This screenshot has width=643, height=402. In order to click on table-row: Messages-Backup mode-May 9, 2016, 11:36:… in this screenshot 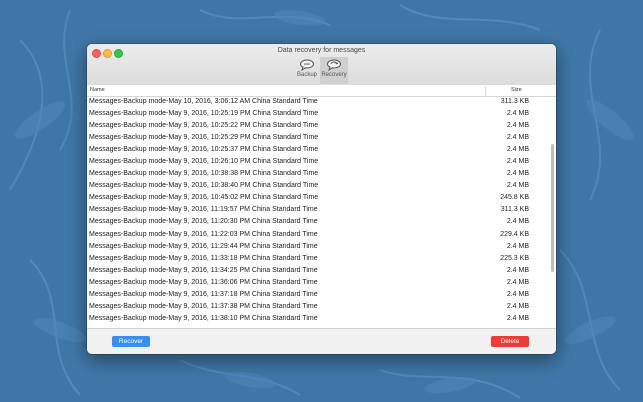, I will do `click(317, 283)`.